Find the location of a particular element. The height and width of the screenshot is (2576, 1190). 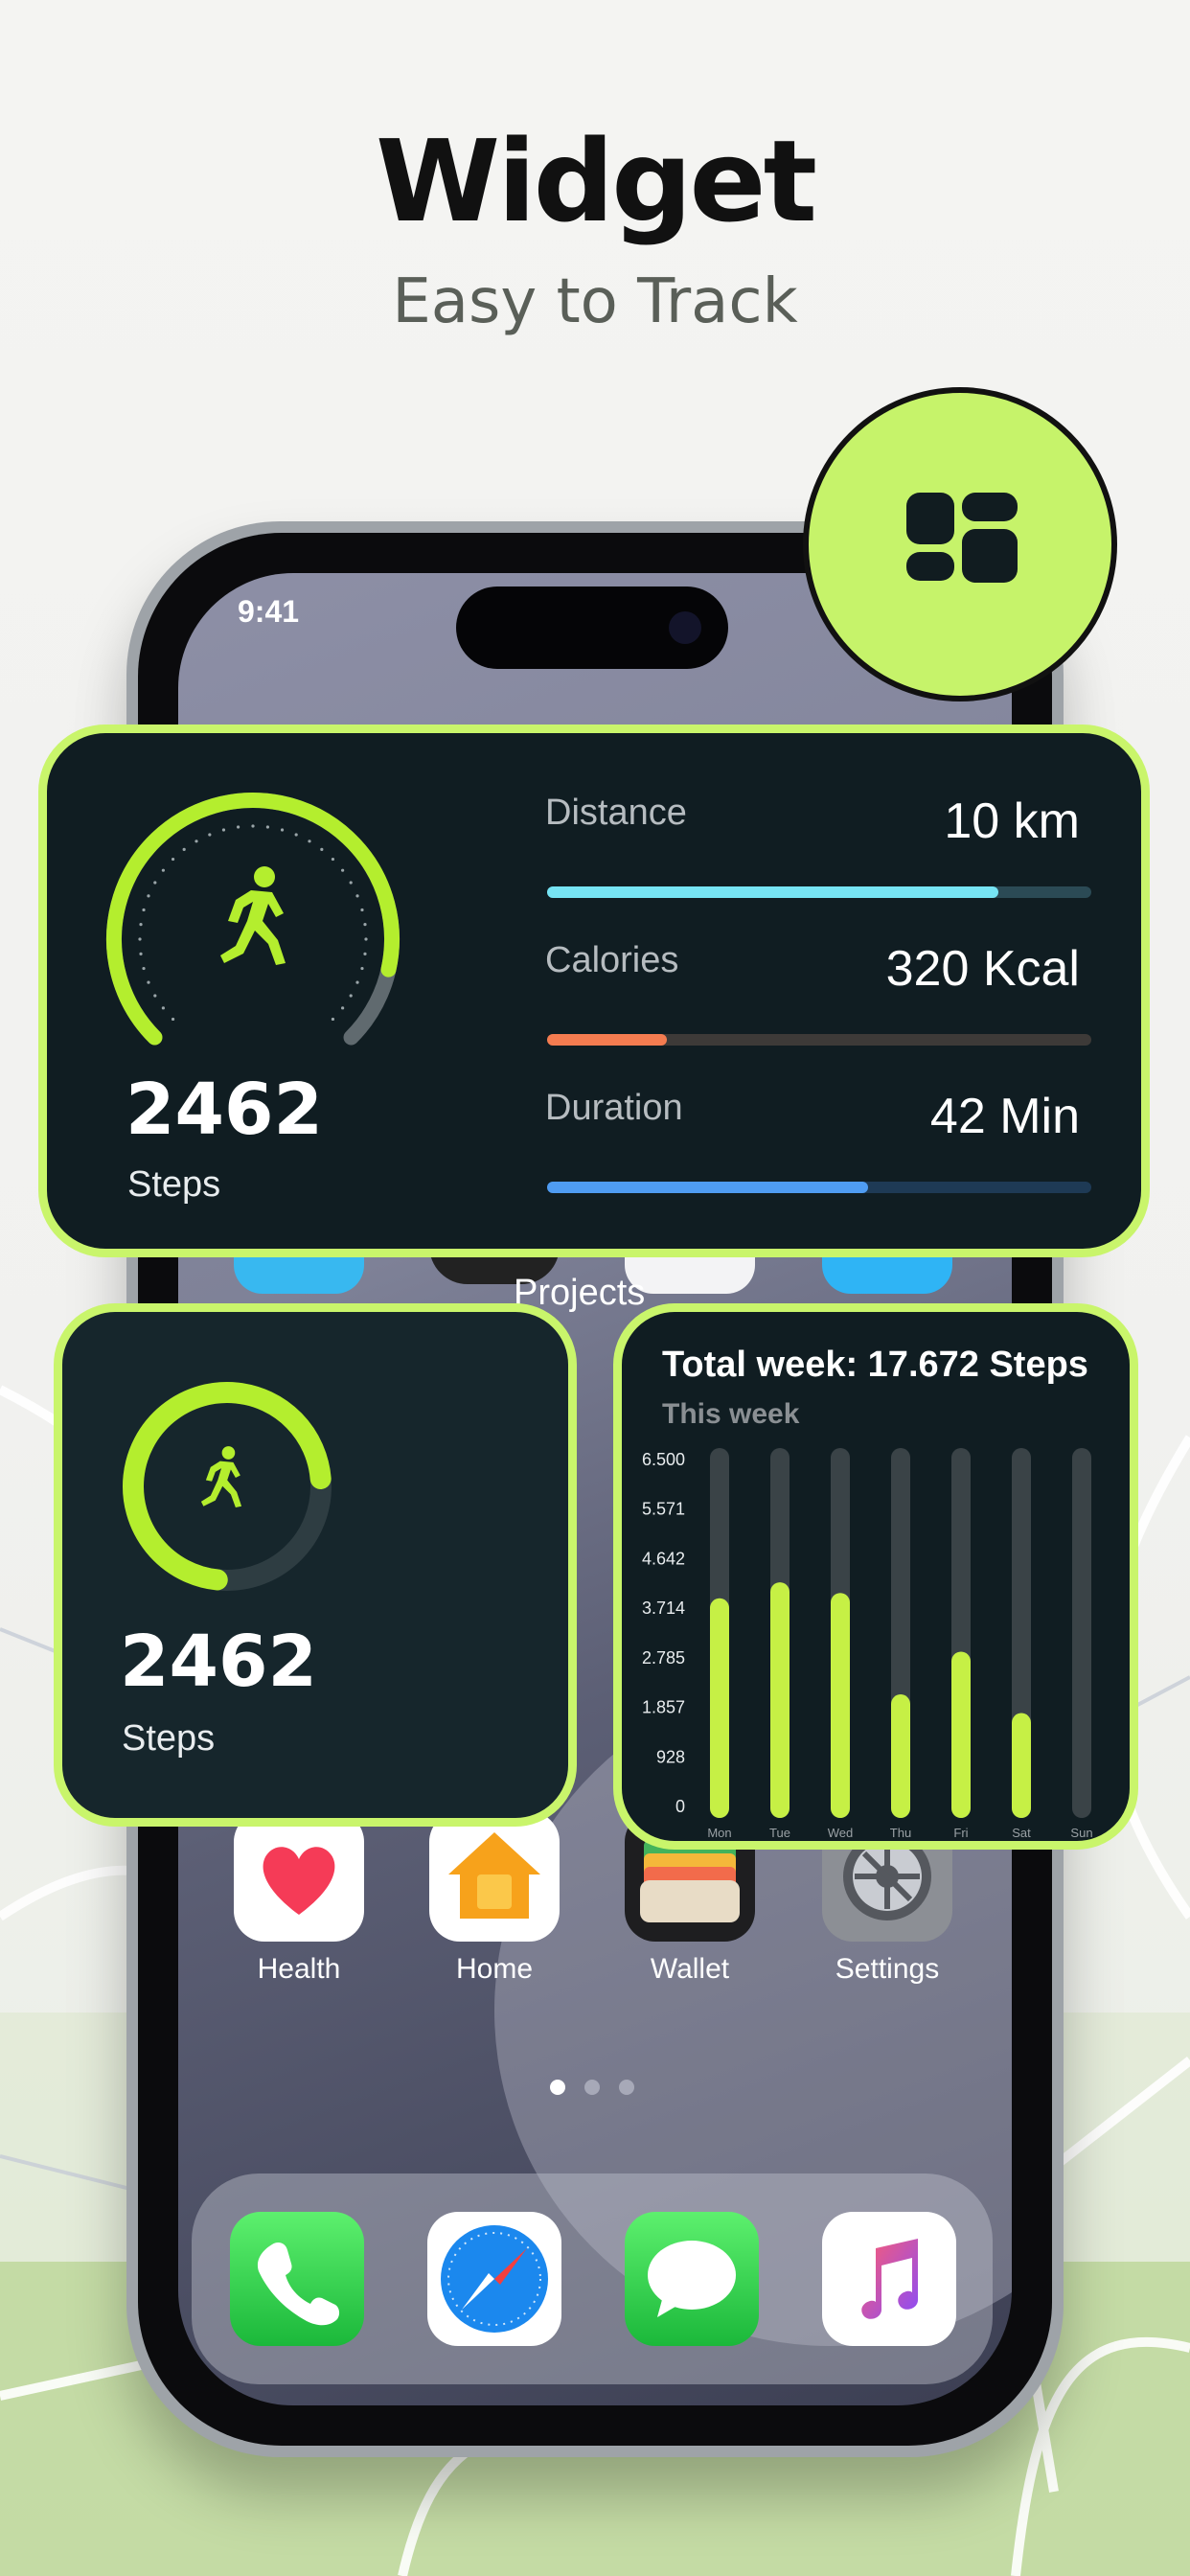

app-label: Health is located at coordinates (299, 1969).